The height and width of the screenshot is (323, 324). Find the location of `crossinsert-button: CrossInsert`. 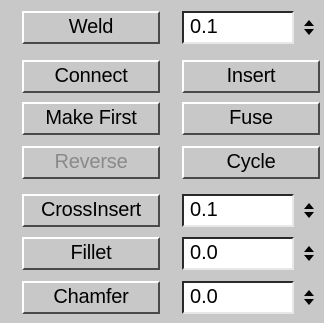

crossinsert-button: CrossInsert is located at coordinates (91, 210).